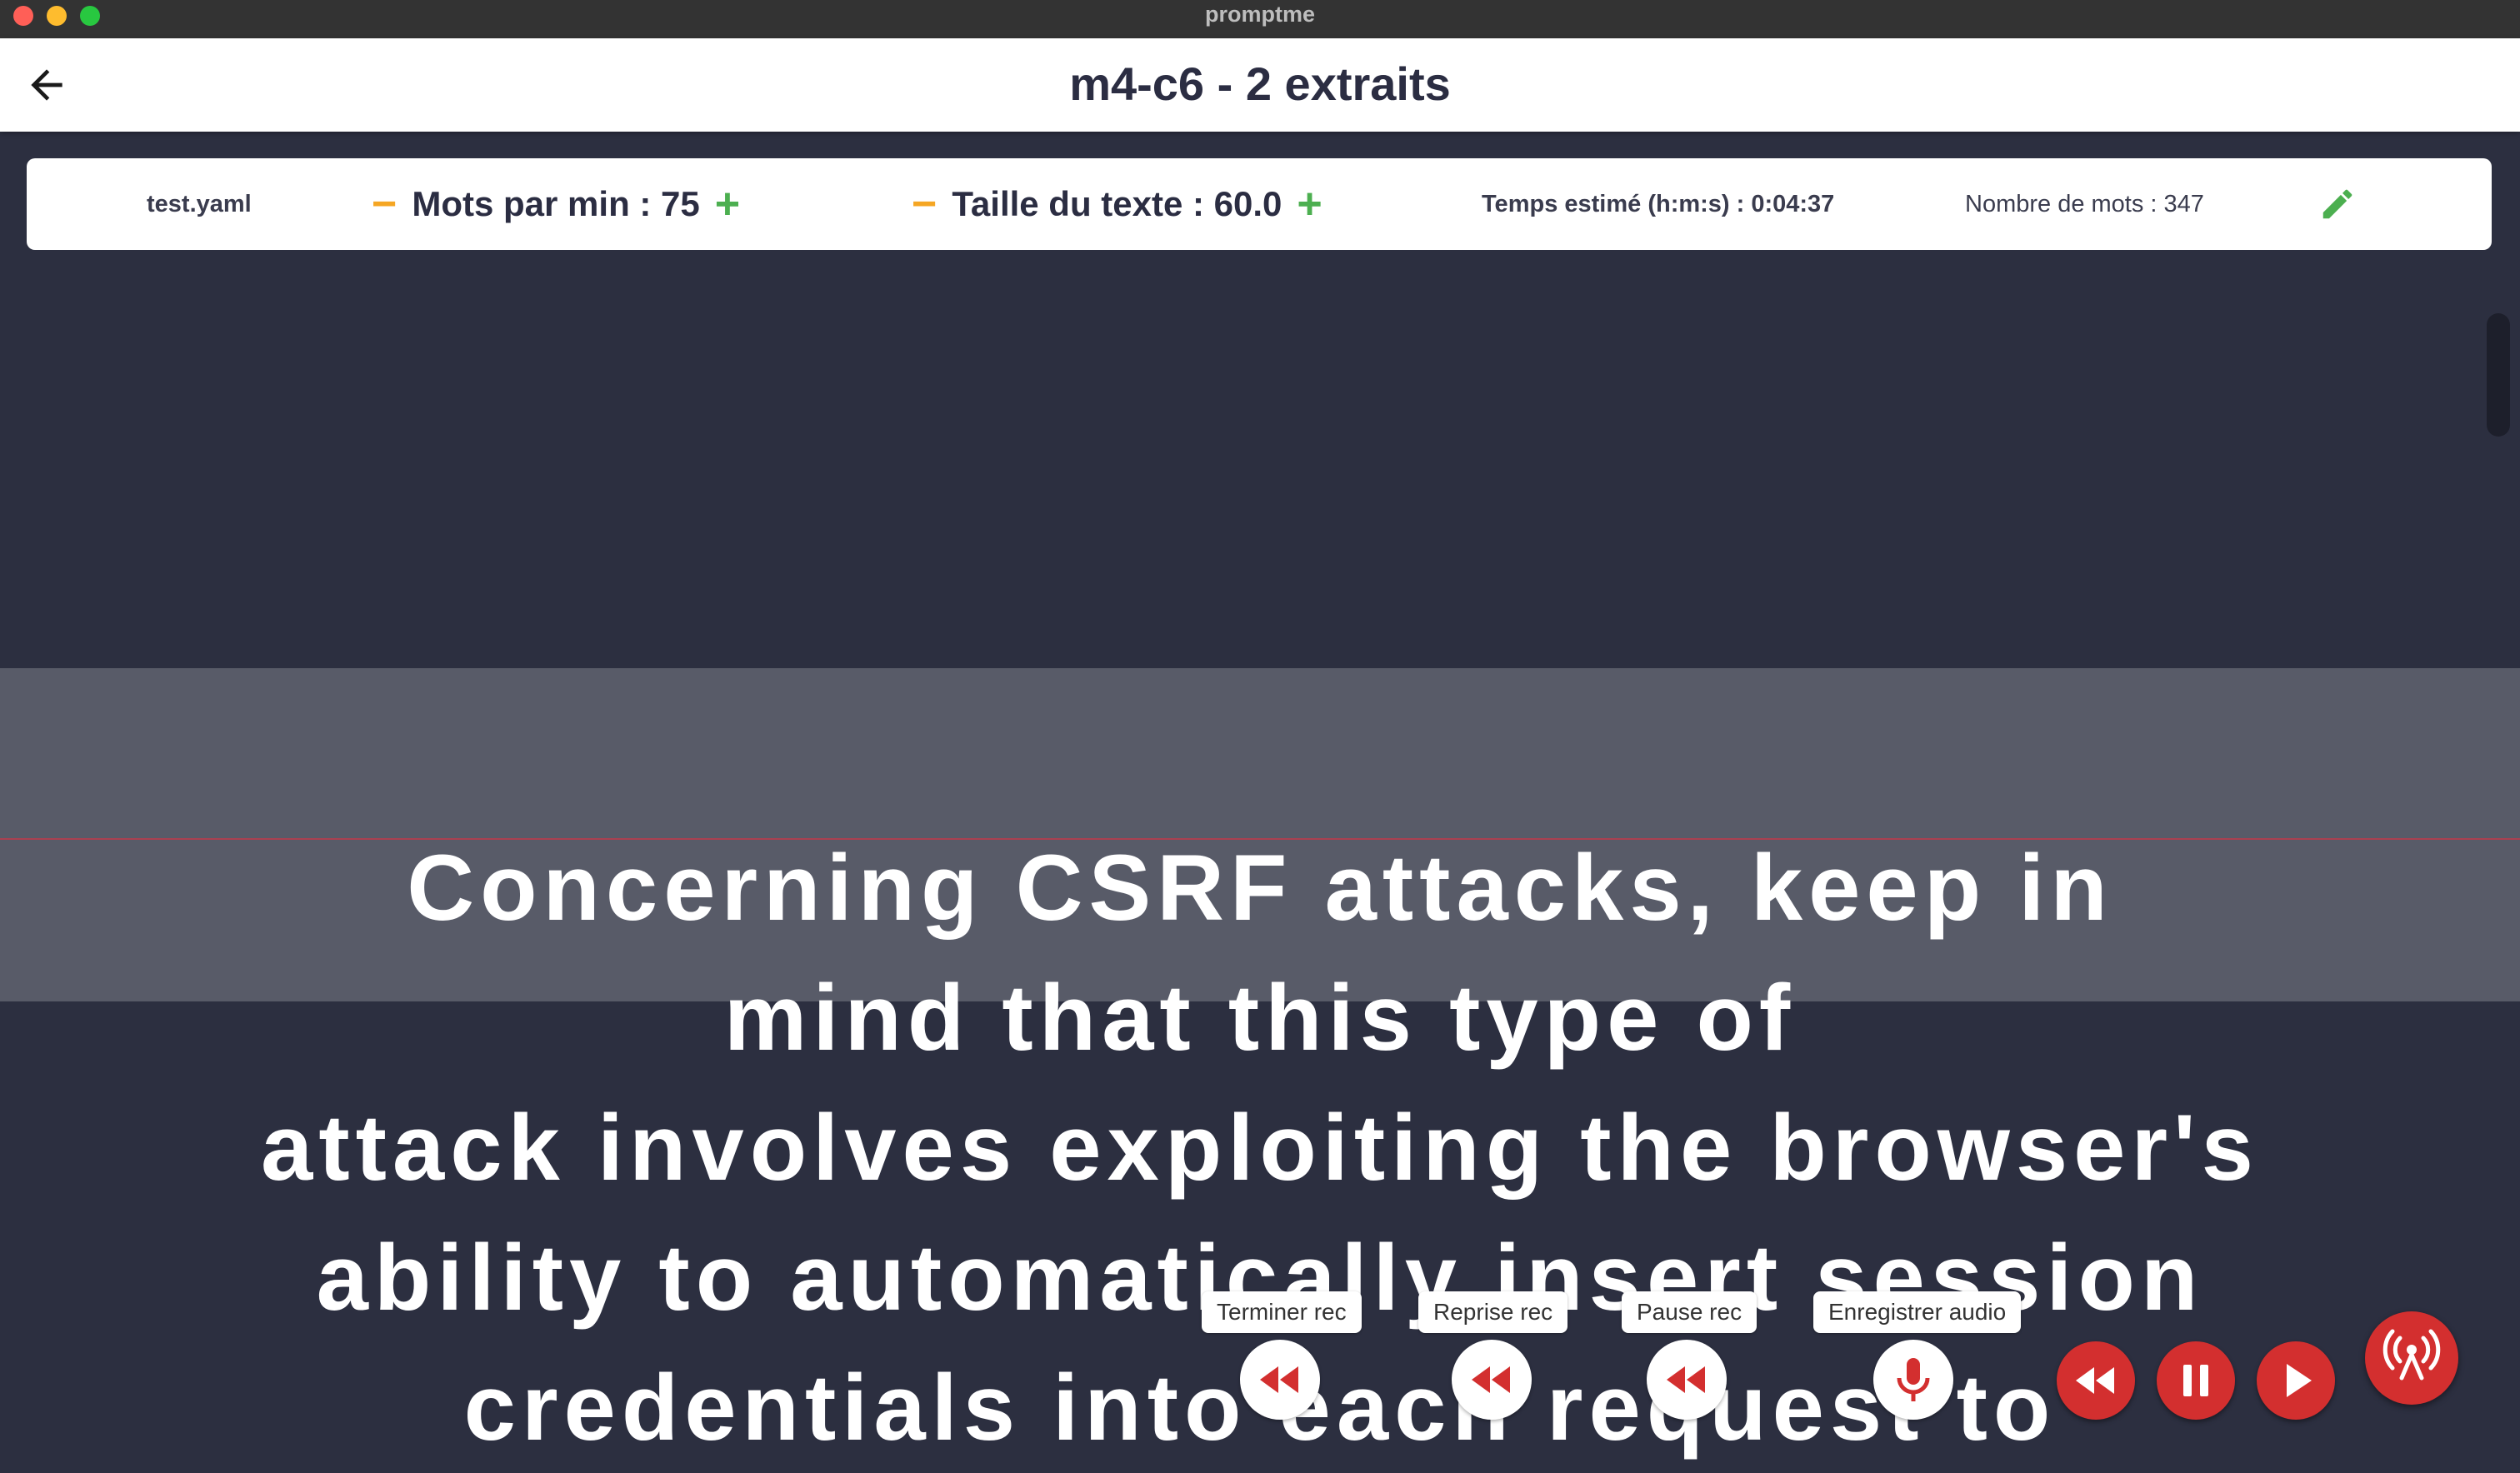 The width and height of the screenshot is (2520, 1473). Describe the element at coordinates (1690, 1312) in the screenshot. I see `pause-recording-tooltip: Pause rec` at that location.